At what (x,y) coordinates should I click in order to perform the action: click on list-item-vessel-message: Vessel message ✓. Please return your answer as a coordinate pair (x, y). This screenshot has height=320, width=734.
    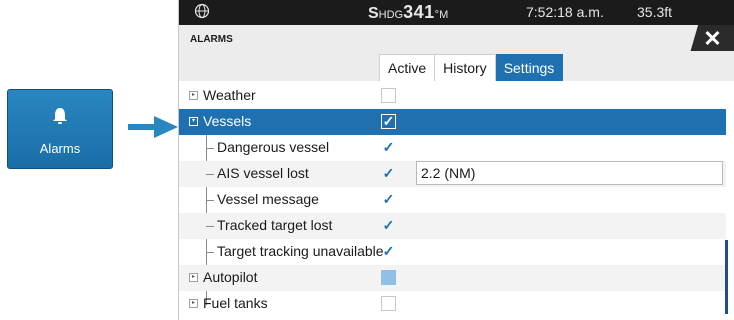
    Looking at the image, I should click on (452, 200).